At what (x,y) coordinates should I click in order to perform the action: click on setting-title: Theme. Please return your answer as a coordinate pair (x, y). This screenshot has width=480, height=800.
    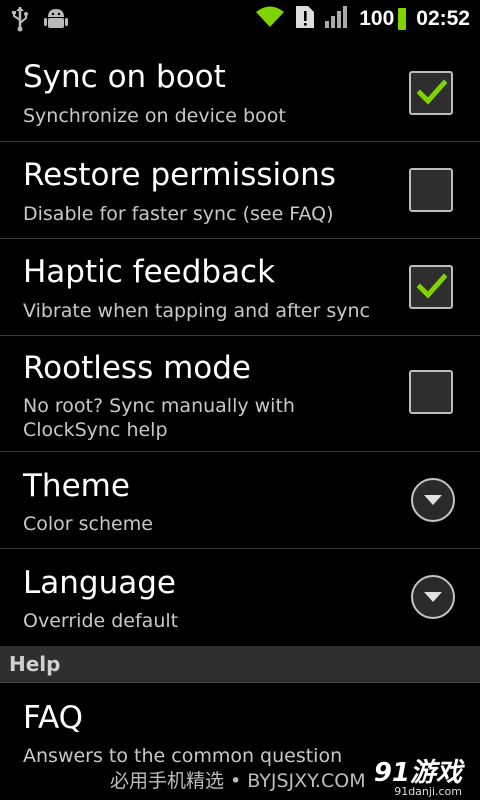
    Looking at the image, I should click on (76, 486).